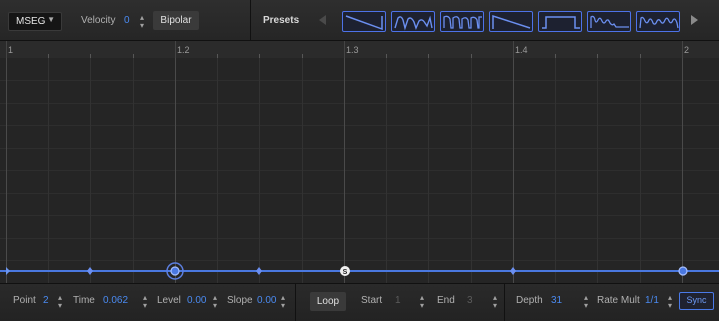 Image resolution: width=719 pixels, height=321 pixels. I want to click on top-toolbar: MSEG ▼ Velocity 0 ▴ ▾ Bipolar Presets, so click(359, 20).